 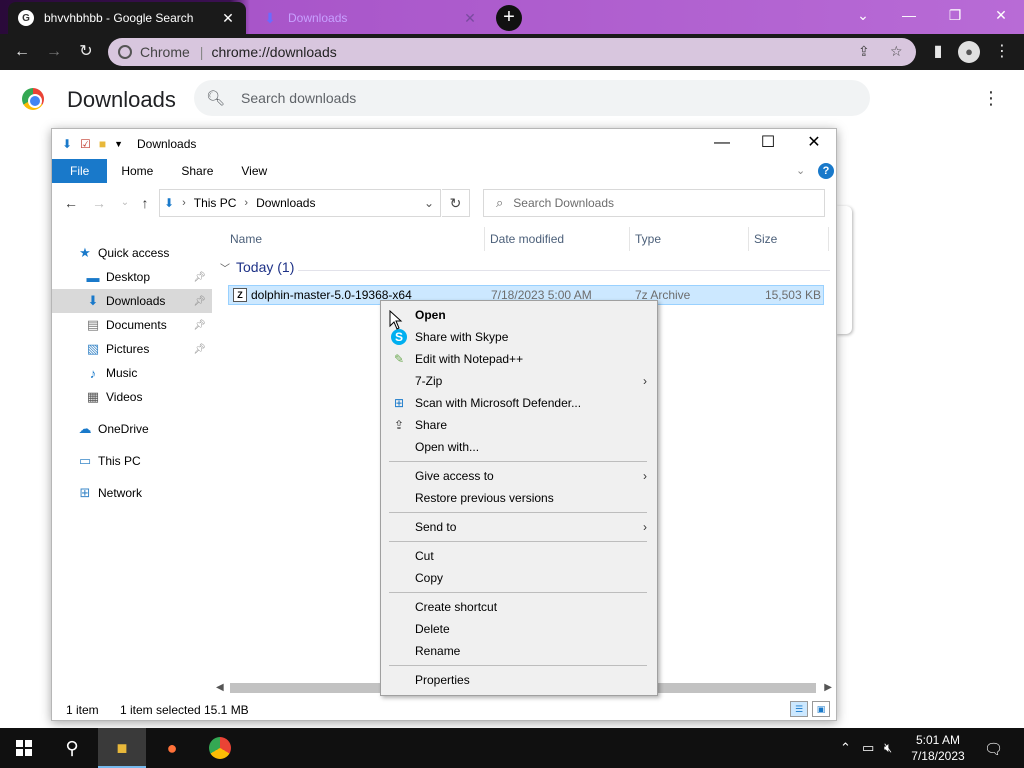 I want to click on nav-onedrive: ☁ OneDrive, so click(x=132, y=429).